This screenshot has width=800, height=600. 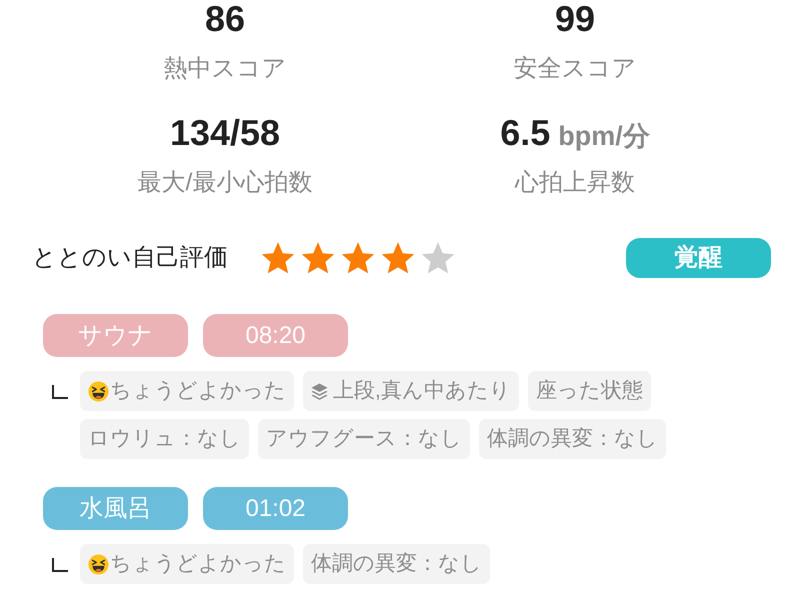 What do you see at coordinates (319, 391) in the screenshot?
I see `layers-icon` at bounding box center [319, 391].